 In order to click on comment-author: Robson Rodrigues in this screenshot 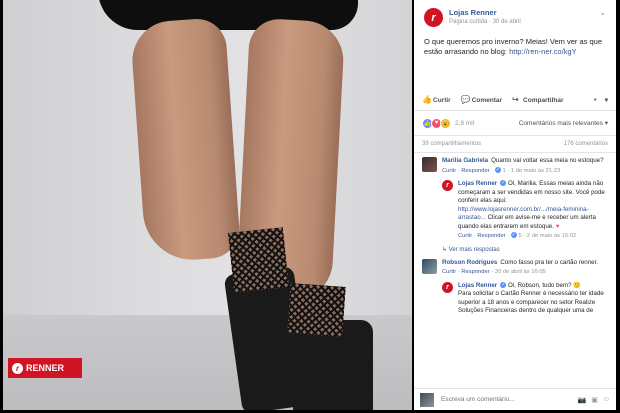, I will do `click(469, 262)`.